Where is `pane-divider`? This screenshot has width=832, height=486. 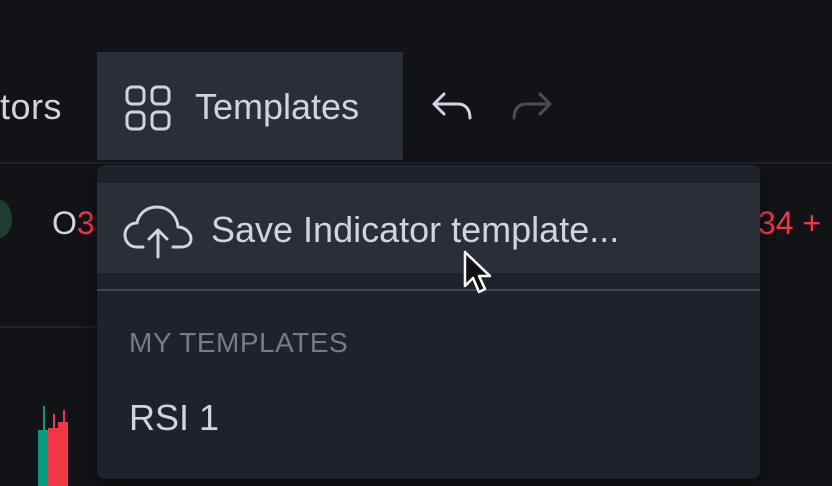
pane-divider is located at coordinates (50, 327).